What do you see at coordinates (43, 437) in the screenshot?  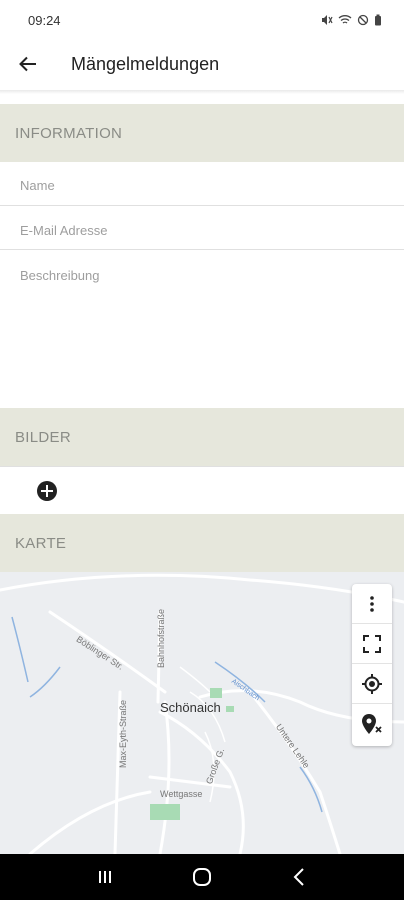 I see `section-bilder-label: BILDER` at bounding box center [43, 437].